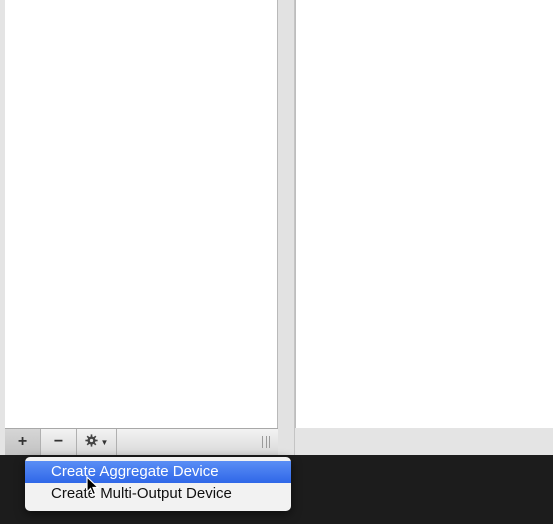 The width and height of the screenshot is (553, 524). I want to click on menu-item-create-aggregate-device: Create Aggregate Device, so click(158, 472).